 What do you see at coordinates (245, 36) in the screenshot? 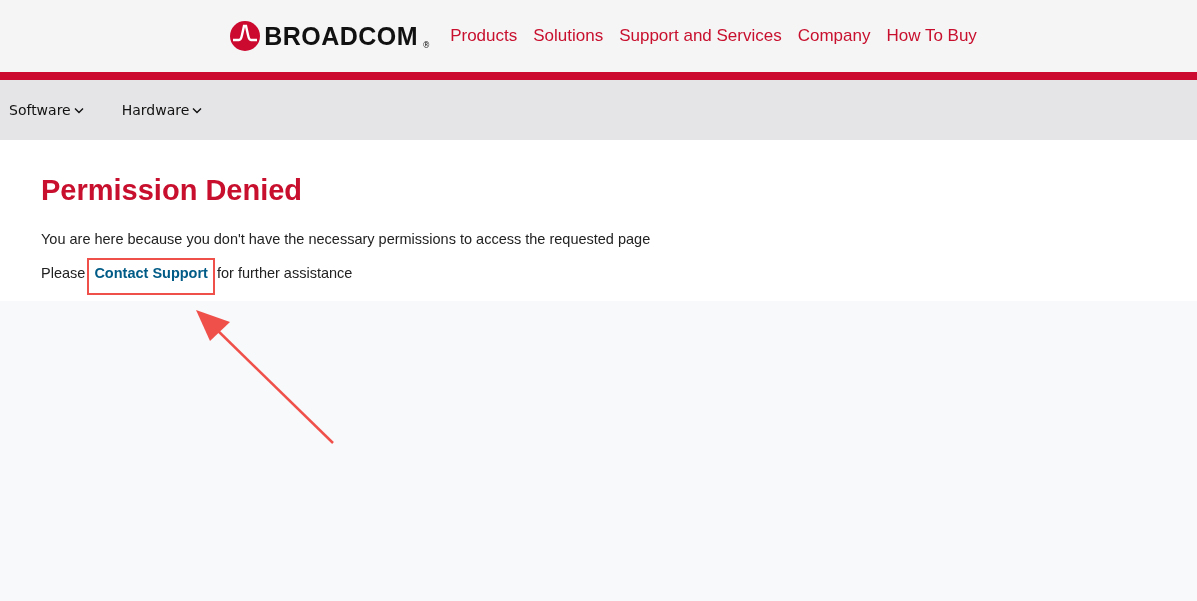
I see `logo-icon` at bounding box center [245, 36].